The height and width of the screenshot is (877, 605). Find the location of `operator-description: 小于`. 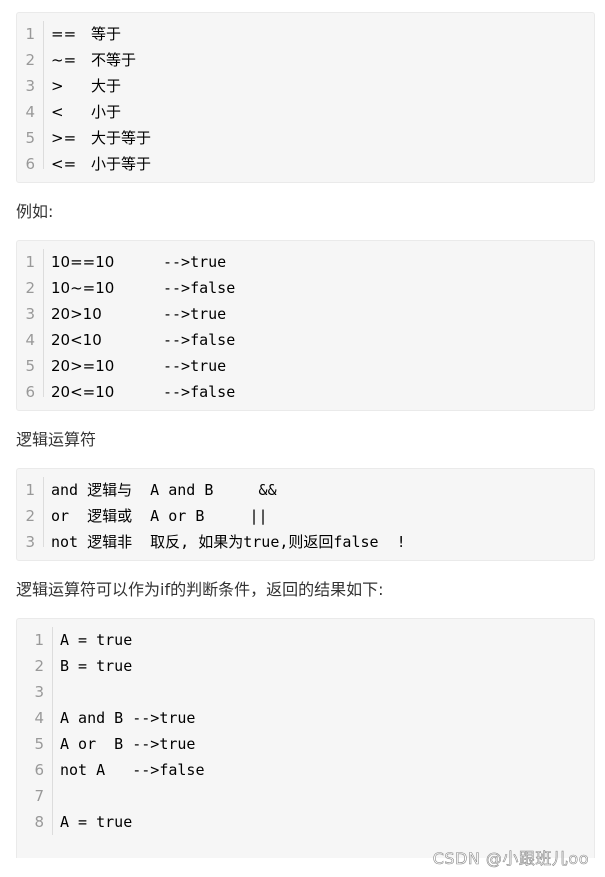

operator-description: 小于 is located at coordinates (106, 112).